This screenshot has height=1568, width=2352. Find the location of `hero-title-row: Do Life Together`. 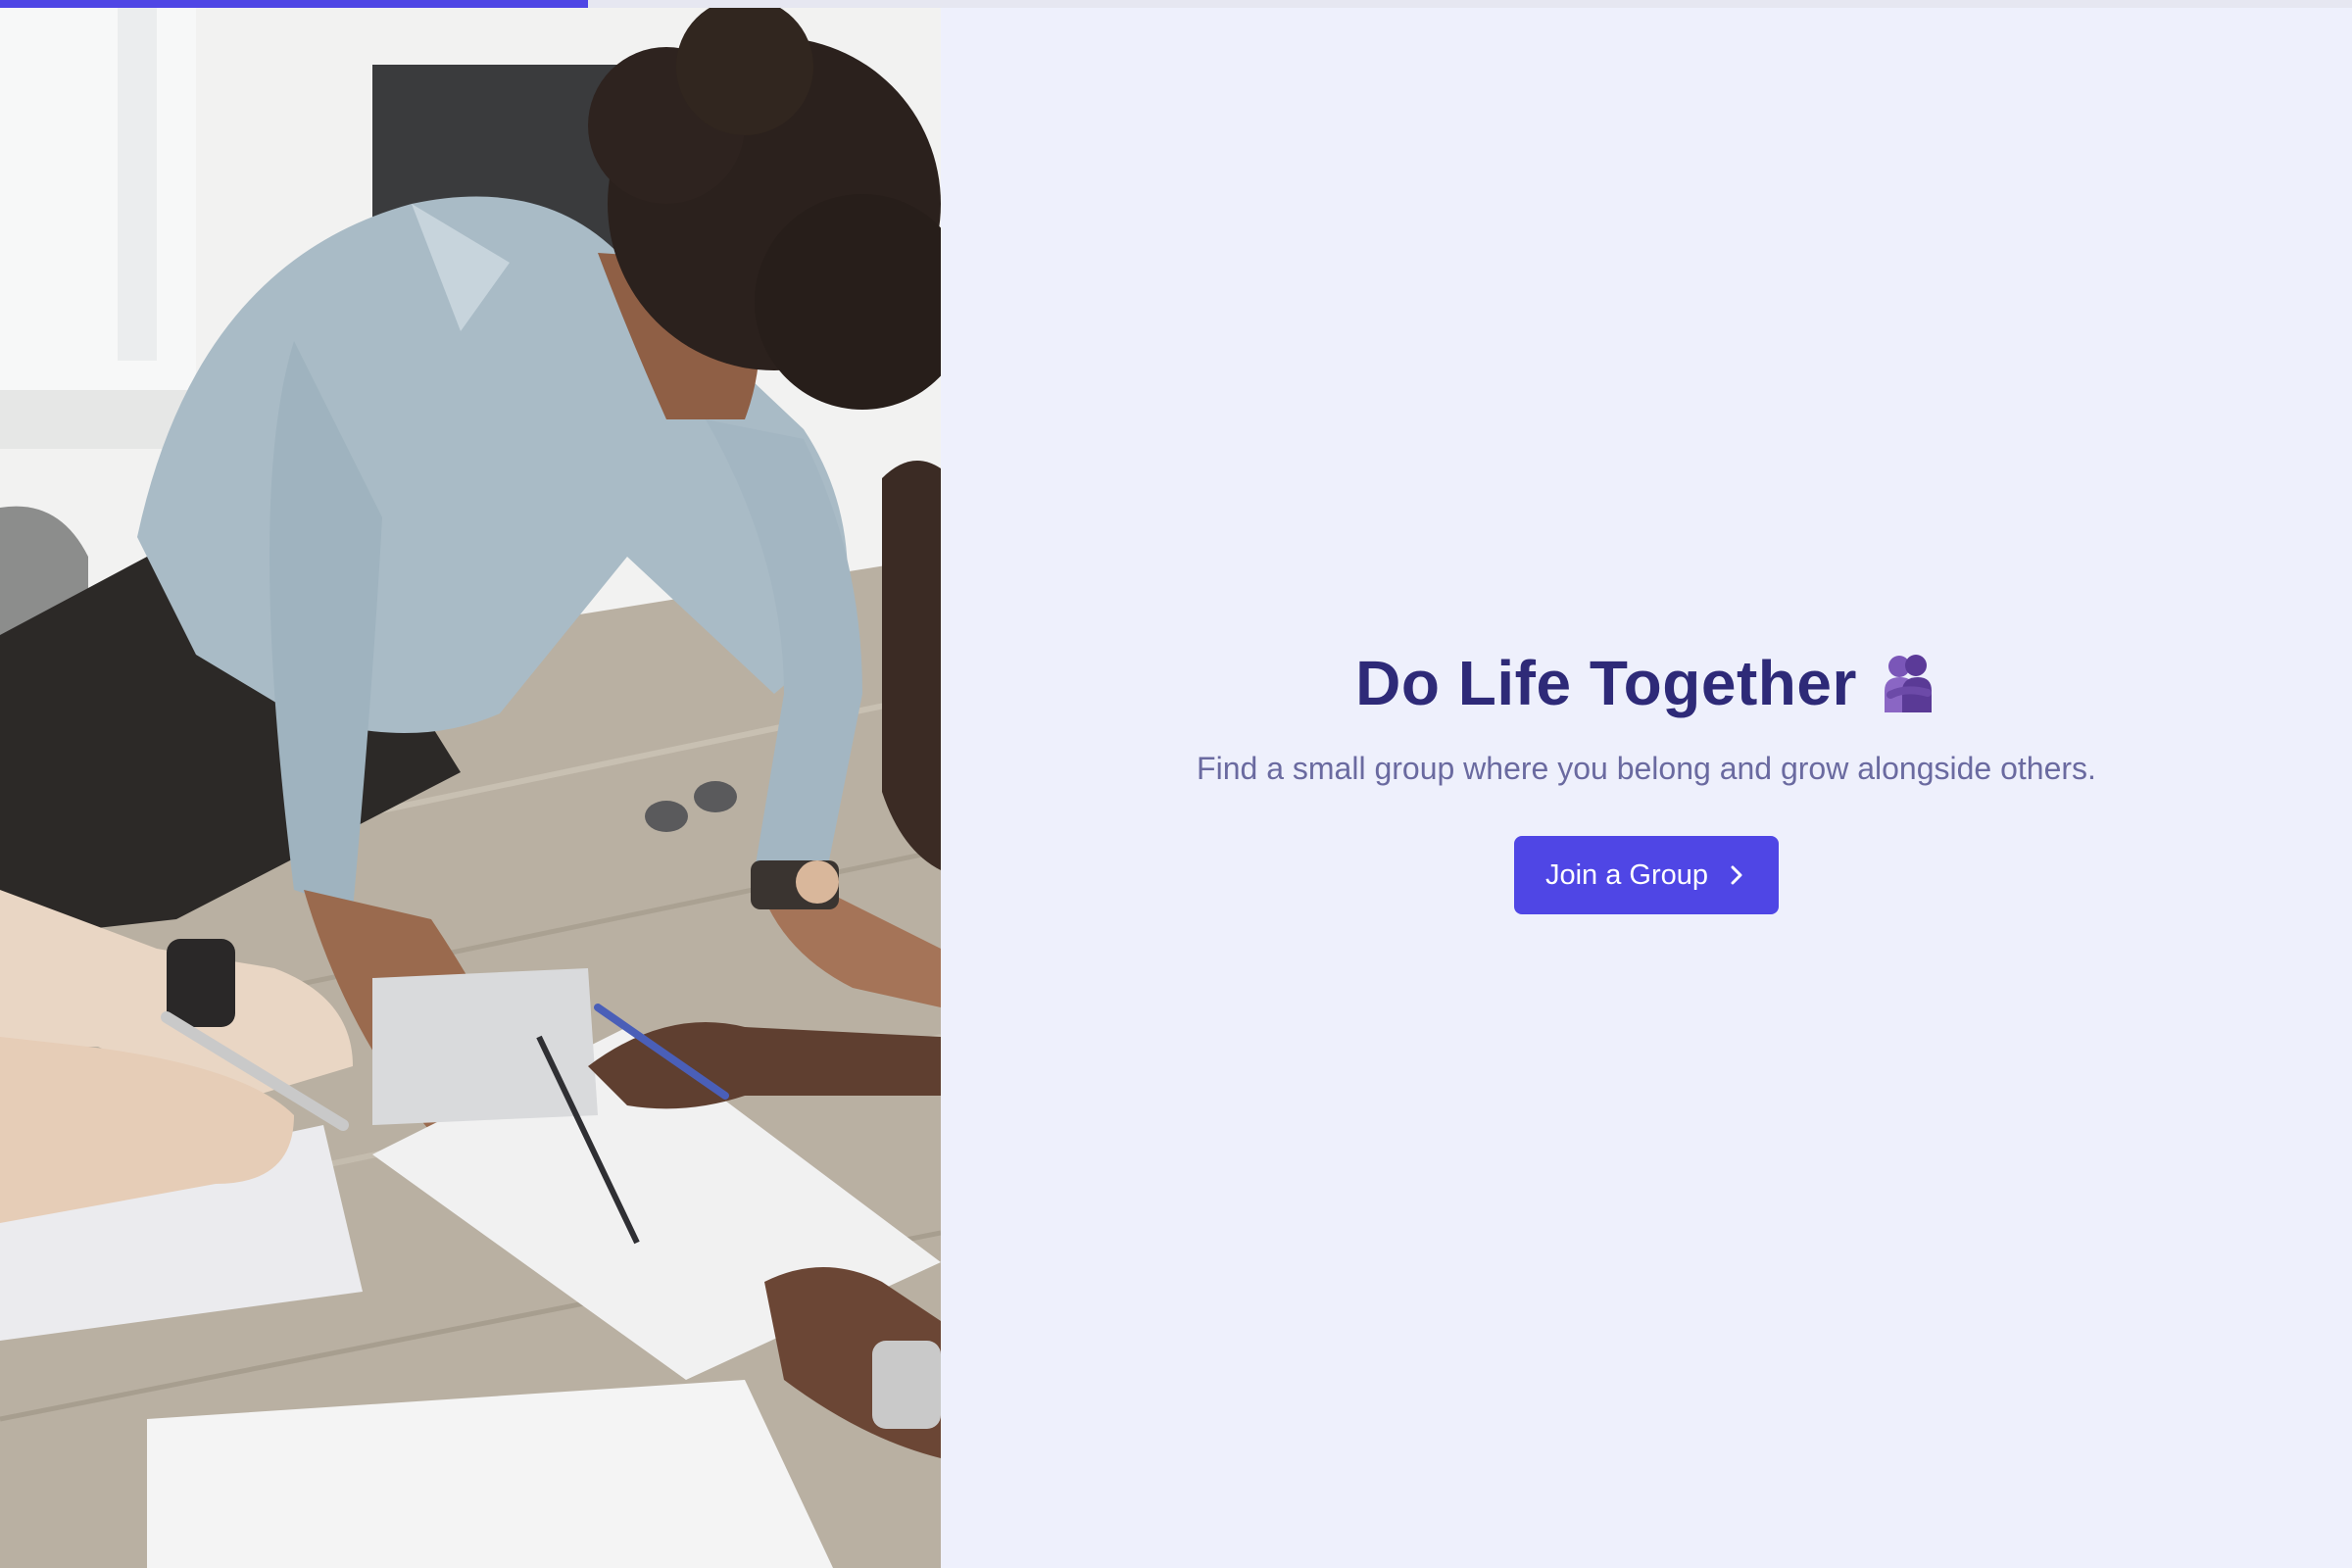

hero-title-row: Do Life Together is located at coordinates (1646, 683).